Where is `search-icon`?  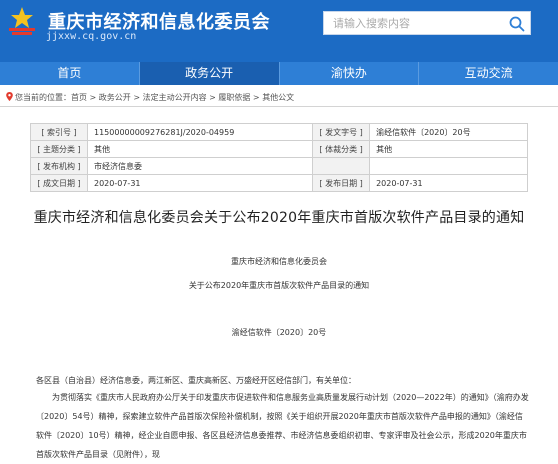 search-icon is located at coordinates (517, 24).